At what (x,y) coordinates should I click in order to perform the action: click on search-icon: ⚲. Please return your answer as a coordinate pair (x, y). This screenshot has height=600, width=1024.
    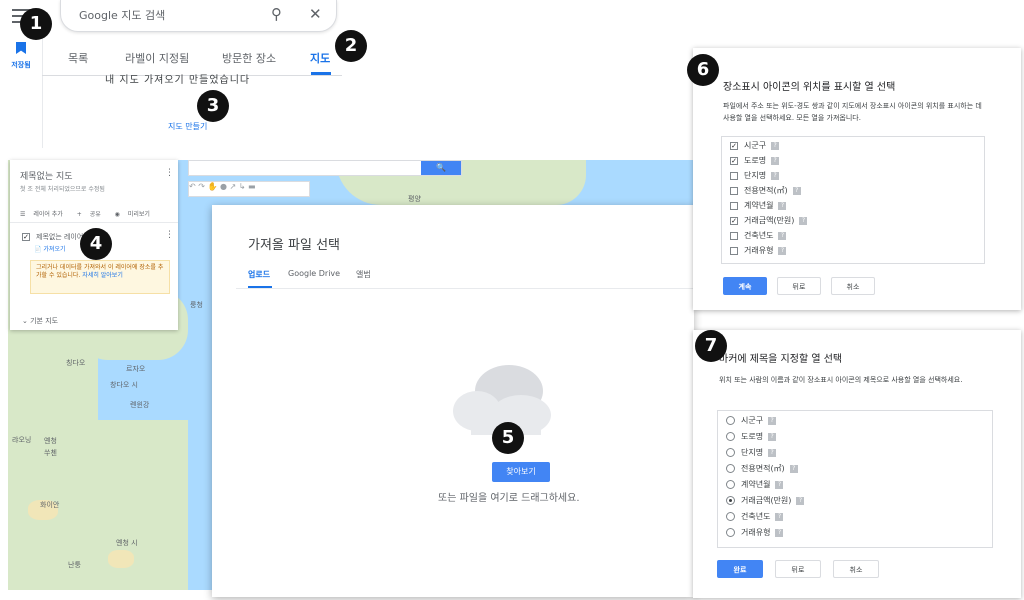
    Looking at the image, I should click on (276, 14).